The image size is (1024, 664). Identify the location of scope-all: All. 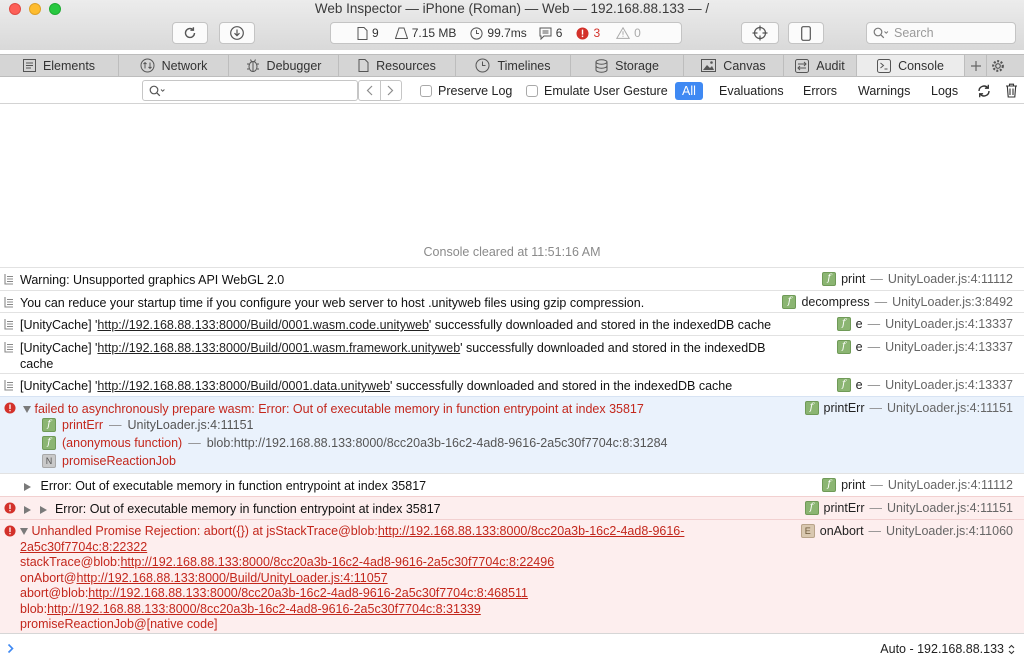
(689, 91).